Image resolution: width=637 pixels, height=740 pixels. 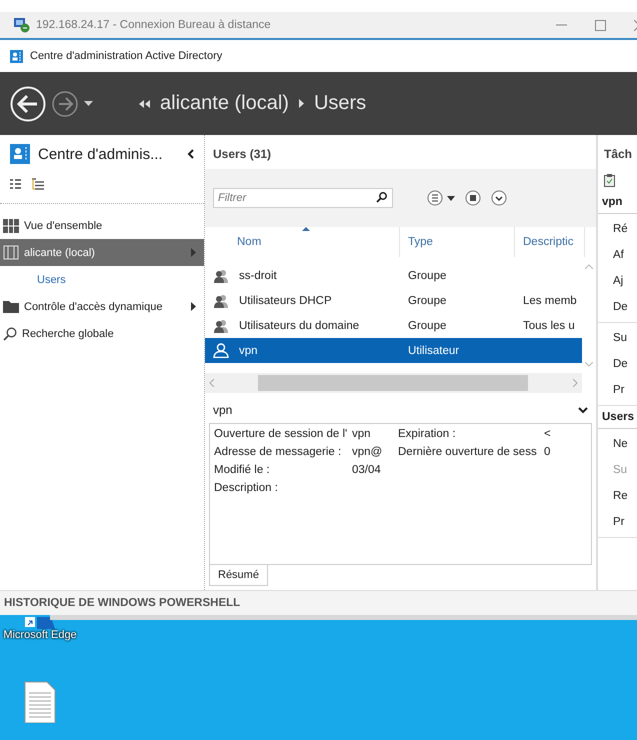 What do you see at coordinates (102, 279) in the screenshot?
I see `nav-item: Users` at bounding box center [102, 279].